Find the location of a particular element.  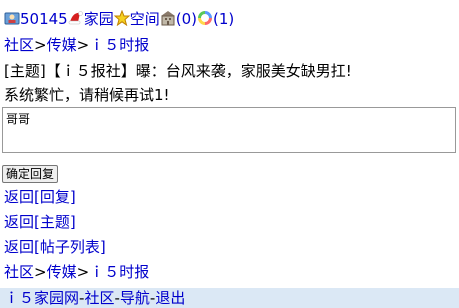

mailbox-icon is located at coordinates (168, 18).